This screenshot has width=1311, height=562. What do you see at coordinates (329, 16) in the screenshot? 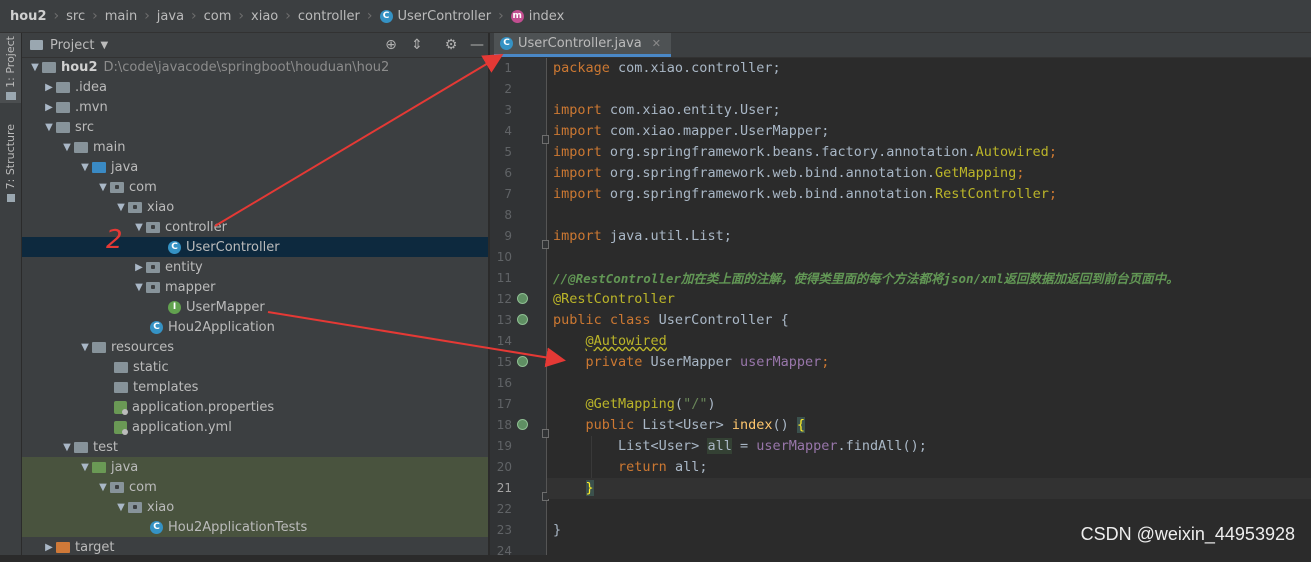
I see `breadcrumb-item-controller: controller` at bounding box center [329, 16].